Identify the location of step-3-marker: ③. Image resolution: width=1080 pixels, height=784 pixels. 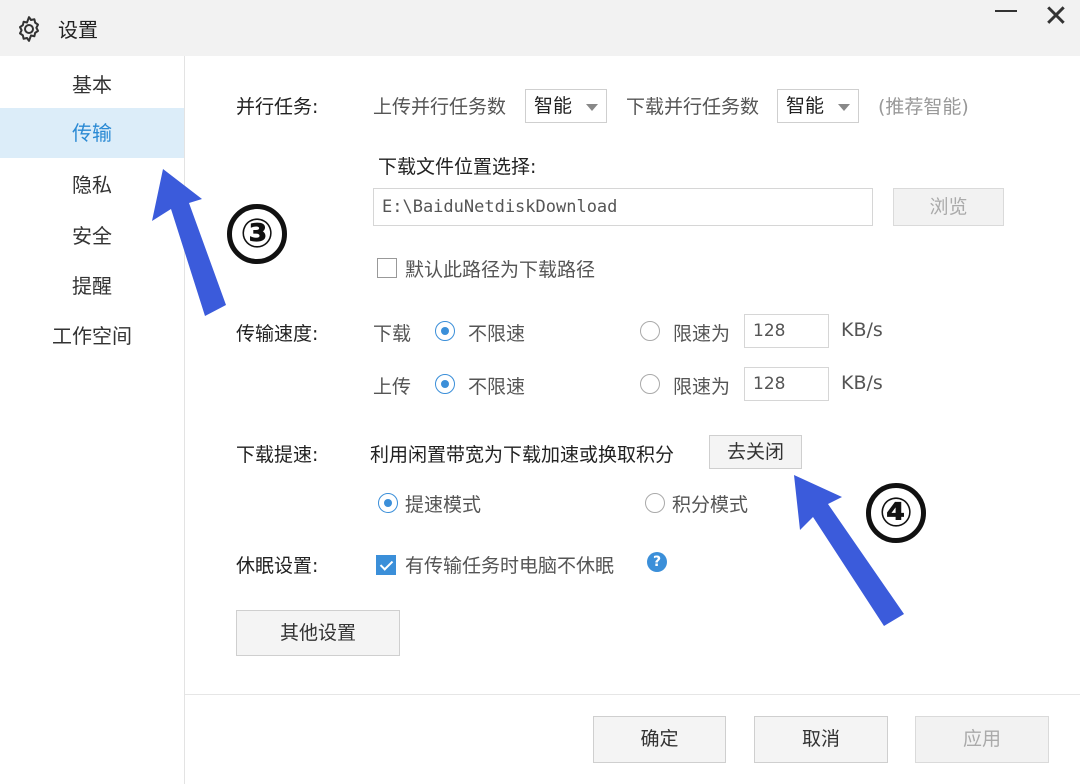
(257, 234).